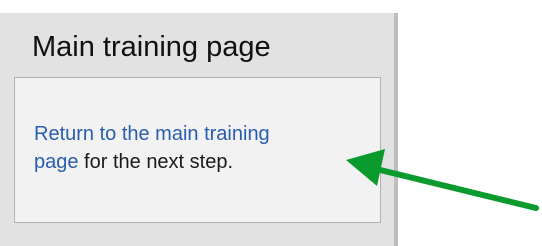 The width and height of the screenshot is (542, 246). Describe the element at coordinates (151, 47) in the screenshot. I see `panel-title: Main training page` at that location.